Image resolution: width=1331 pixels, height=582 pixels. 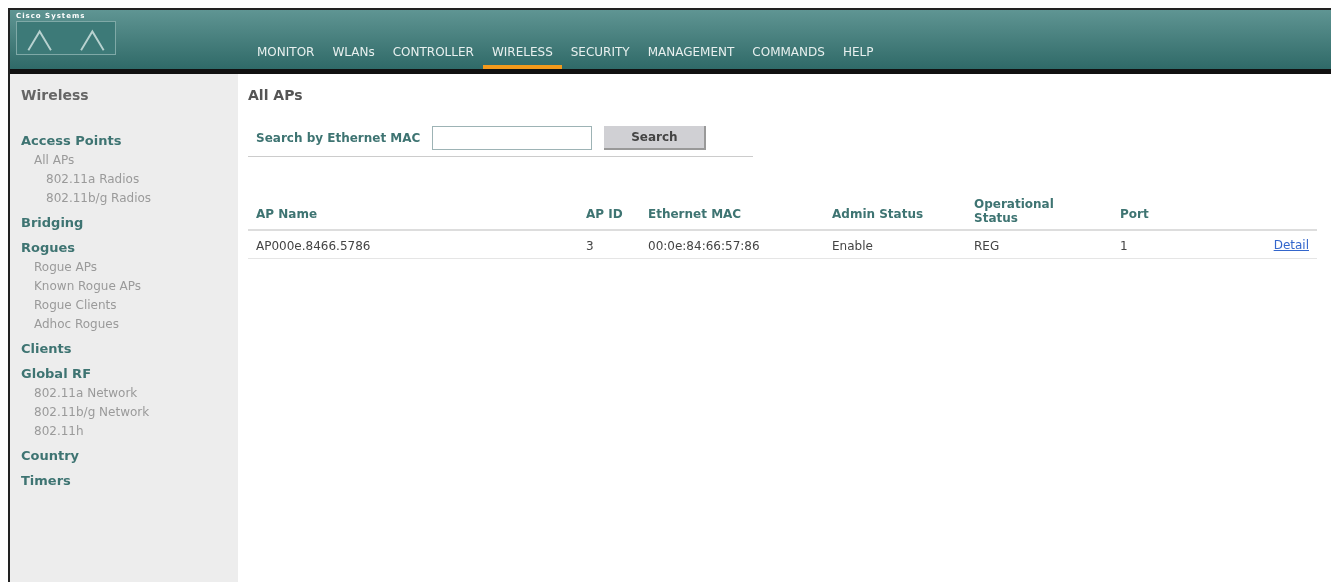 I want to click on table-cell: REG, so click(x=987, y=245).